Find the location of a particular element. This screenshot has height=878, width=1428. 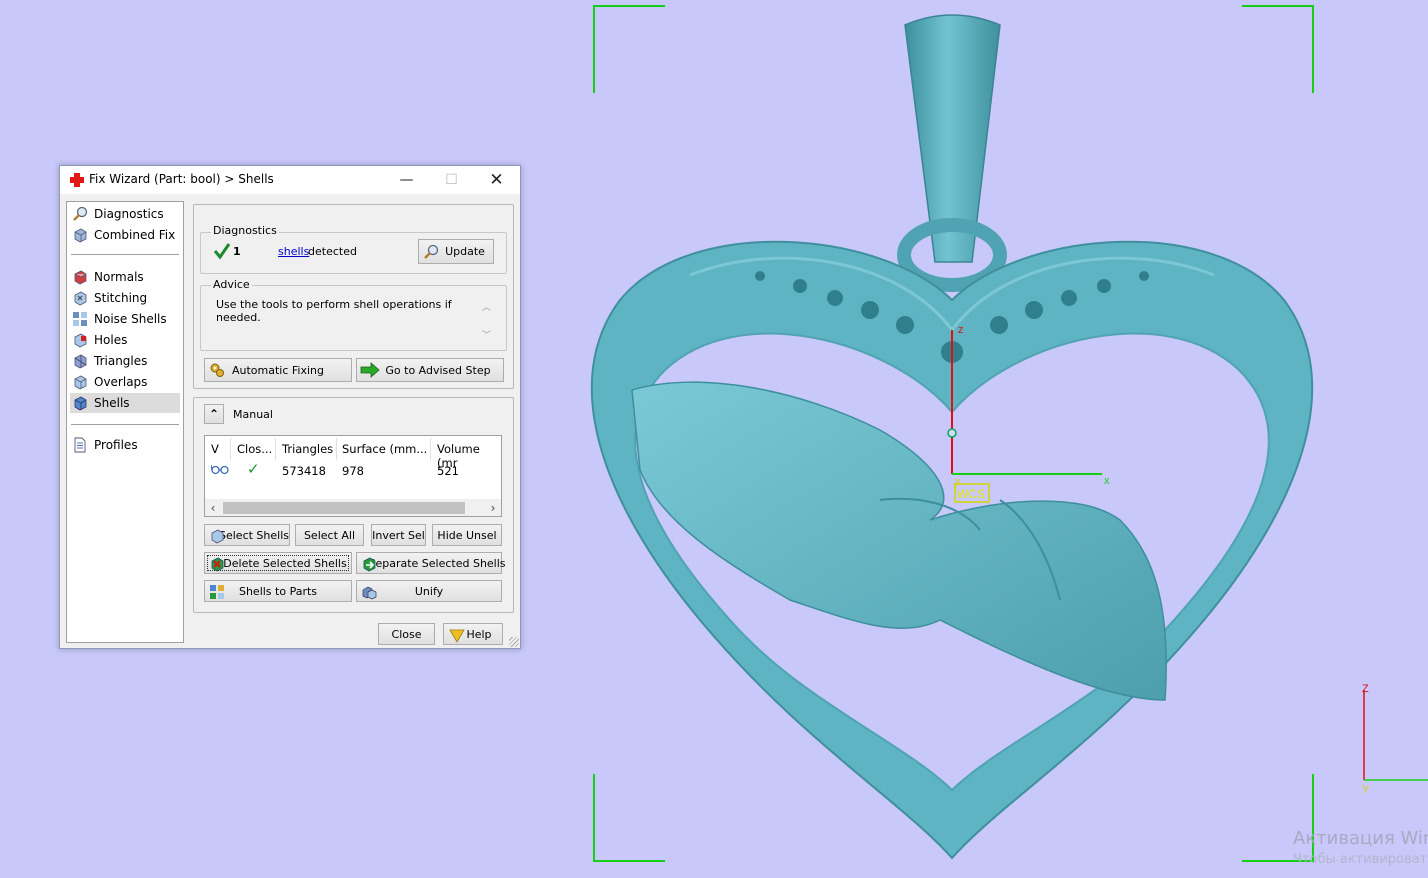

document-icon is located at coordinates (80, 445).